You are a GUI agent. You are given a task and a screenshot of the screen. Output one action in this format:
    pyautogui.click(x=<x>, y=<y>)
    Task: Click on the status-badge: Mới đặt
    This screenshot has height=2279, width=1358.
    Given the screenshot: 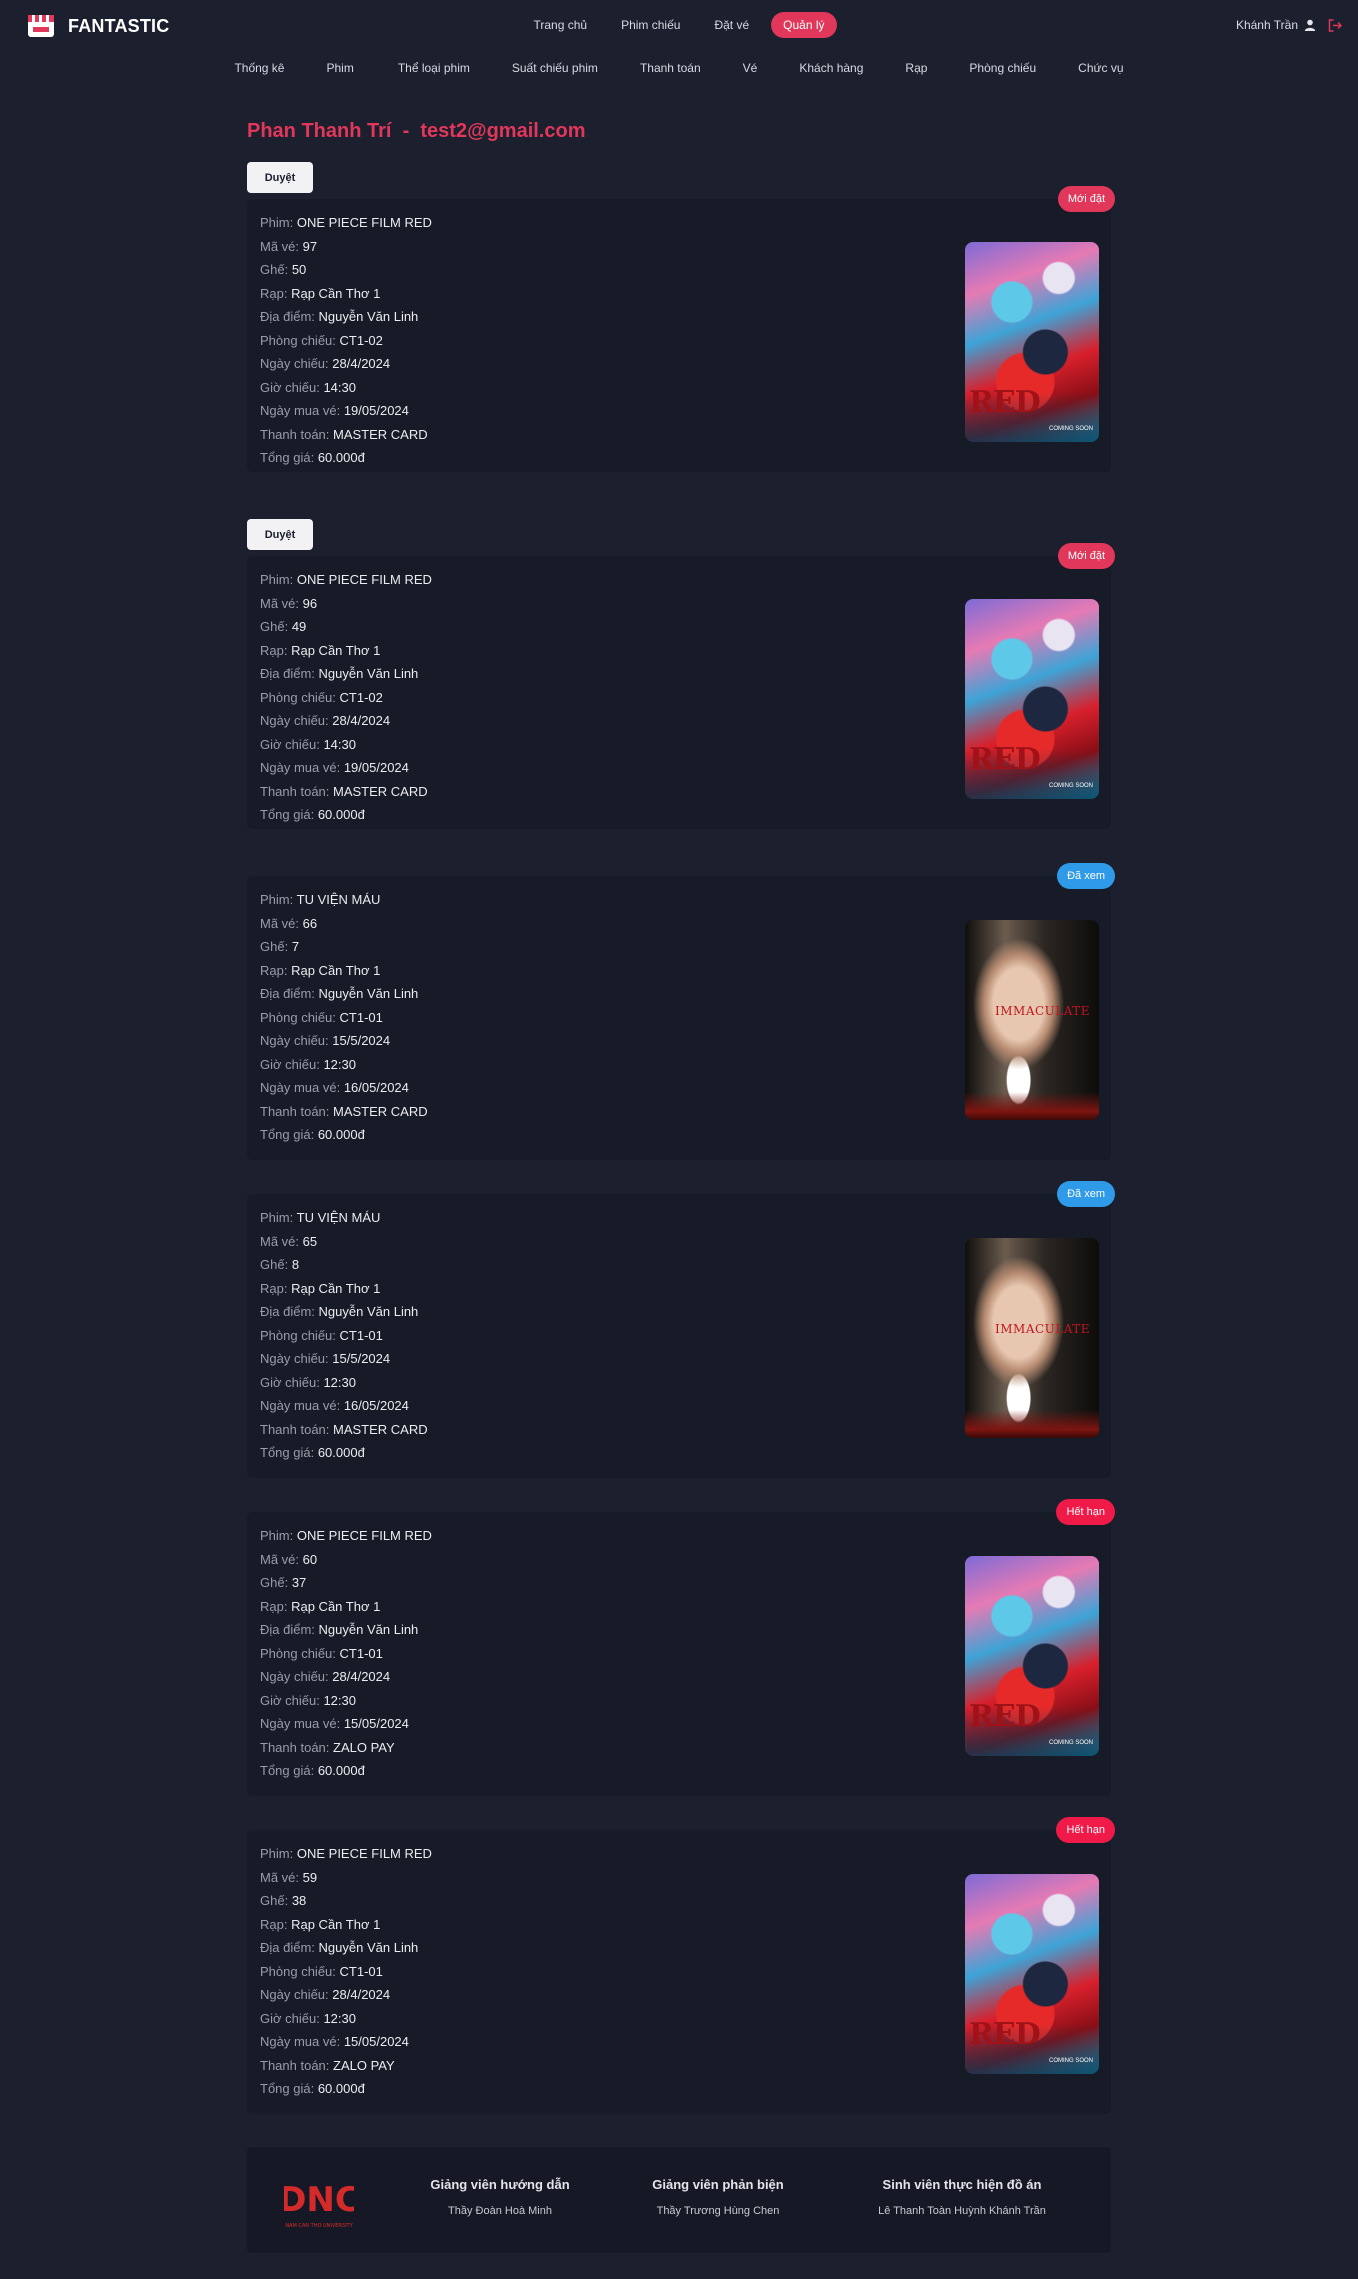 What is the action you would take?
    pyautogui.click(x=1086, y=199)
    